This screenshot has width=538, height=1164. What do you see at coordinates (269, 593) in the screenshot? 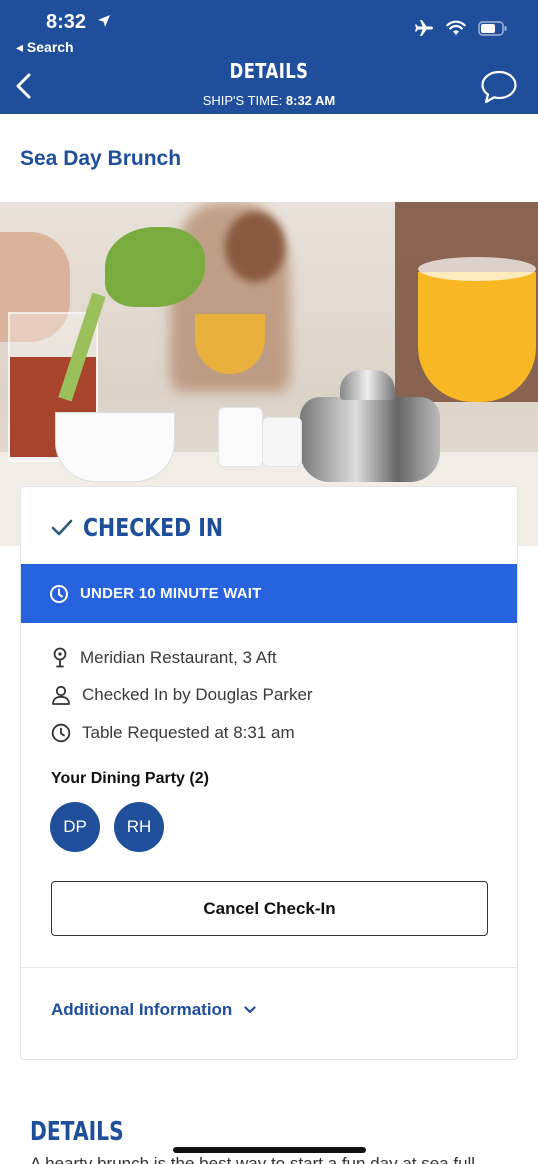
I see `wait-time-banner: UNDER 10 MINUTE WAIT` at bounding box center [269, 593].